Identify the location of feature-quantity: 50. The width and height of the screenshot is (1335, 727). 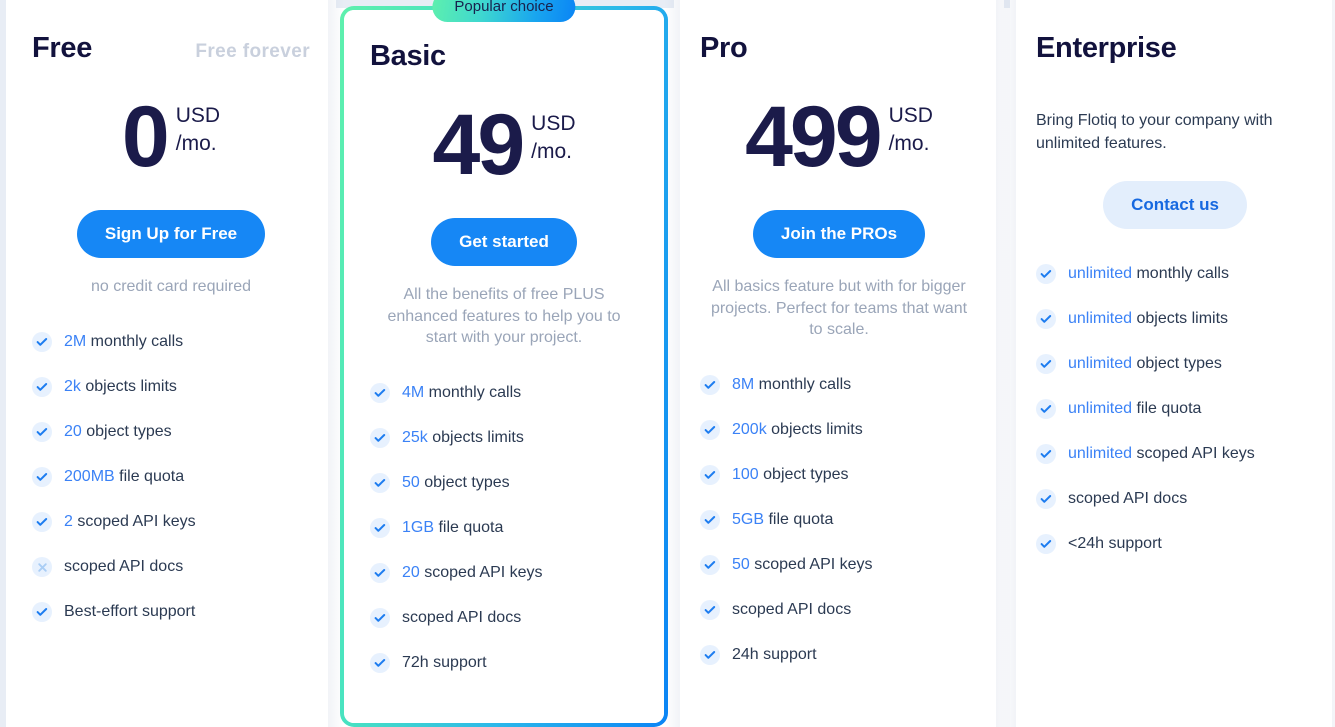
(411, 483).